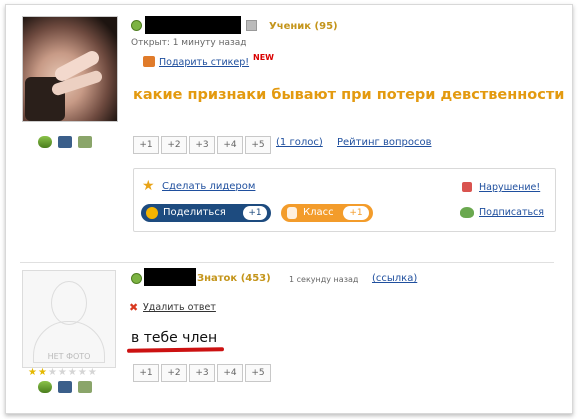 The image size is (578, 419). I want to click on subscribe-icon, so click(467, 212).